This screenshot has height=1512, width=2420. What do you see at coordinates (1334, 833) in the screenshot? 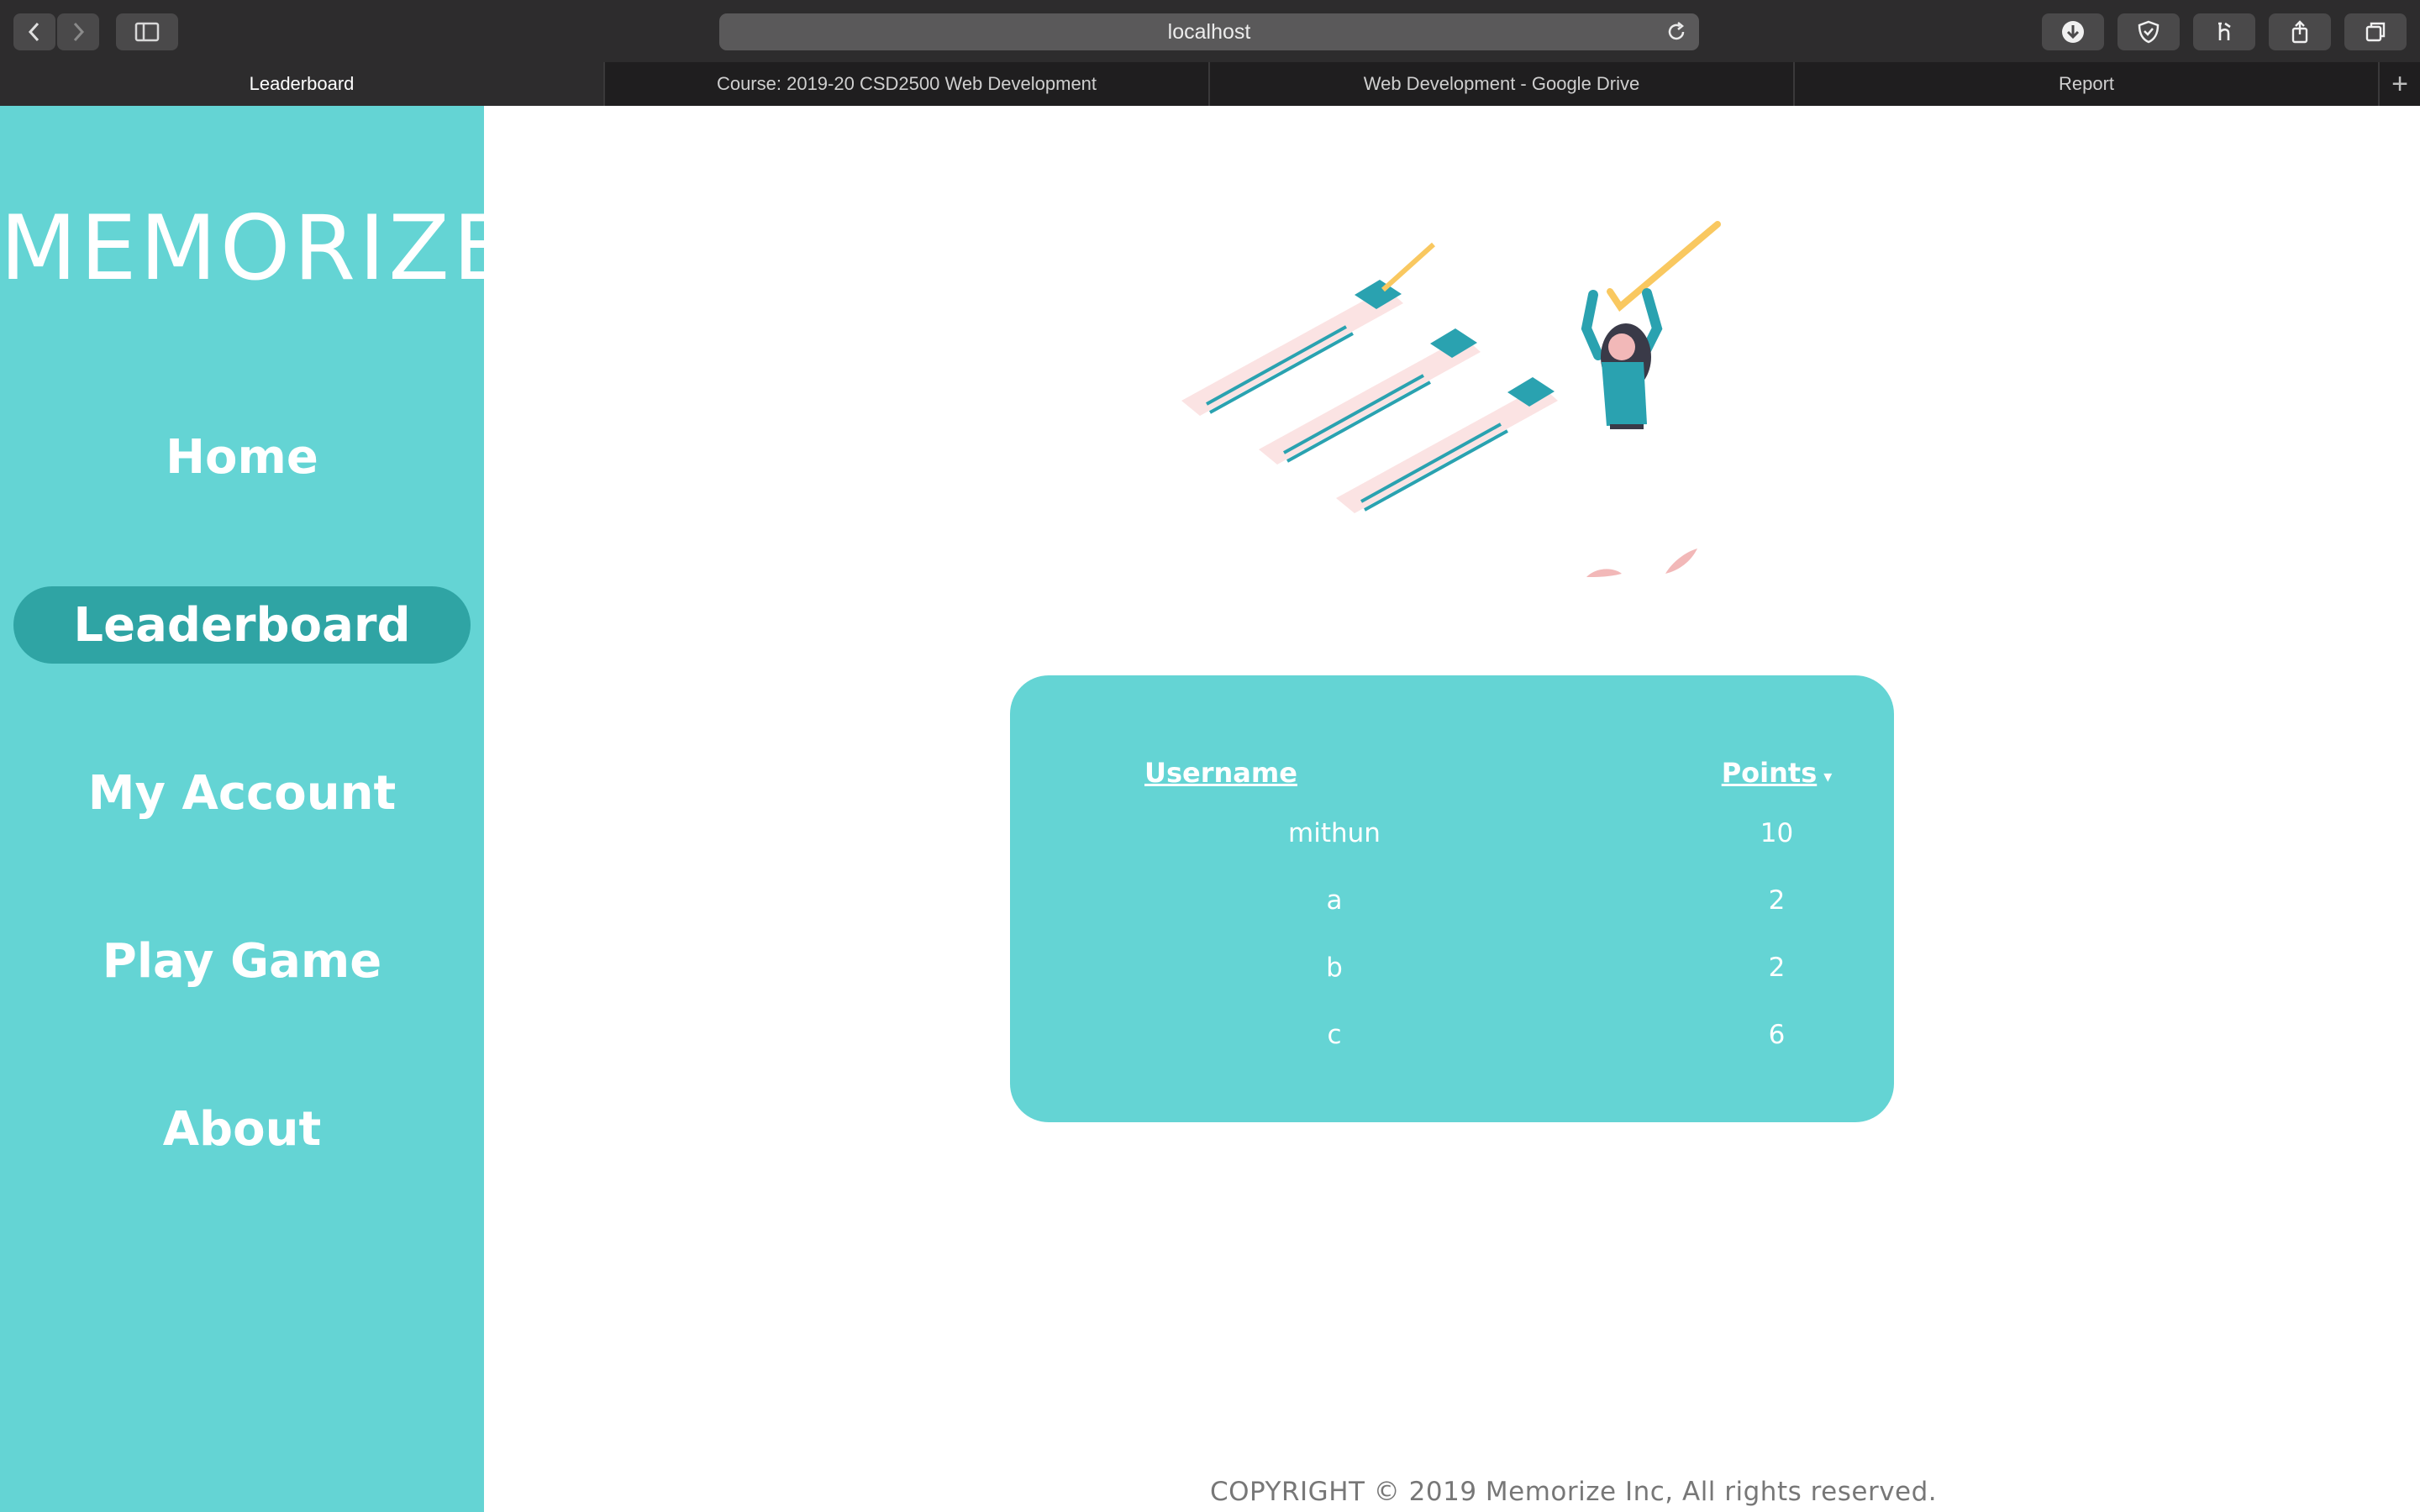
I see `username-cell: mithun` at bounding box center [1334, 833].